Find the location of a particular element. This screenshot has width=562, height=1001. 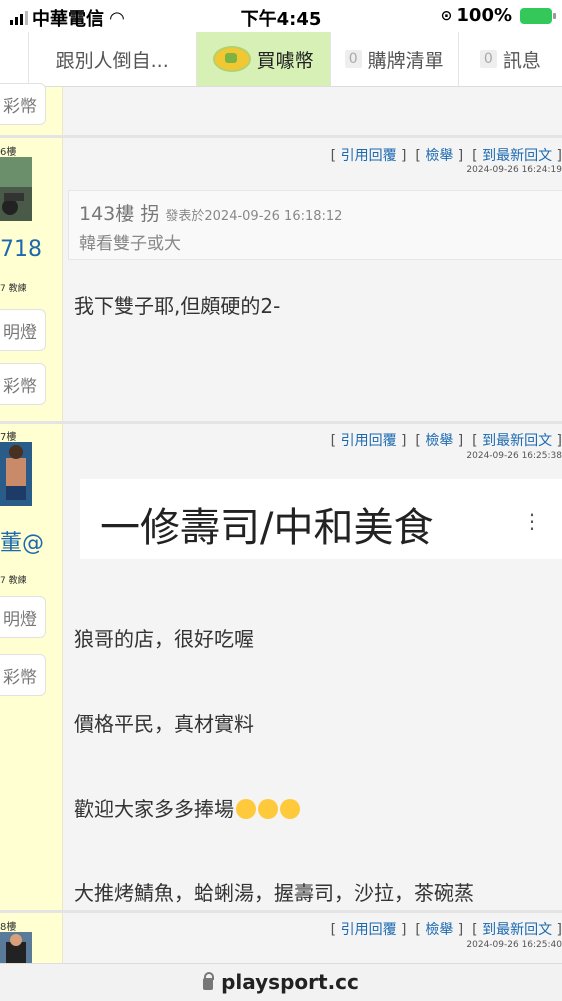

embedded-video: 一修壽司/中和美食 ⋮ is located at coordinates (321, 519).